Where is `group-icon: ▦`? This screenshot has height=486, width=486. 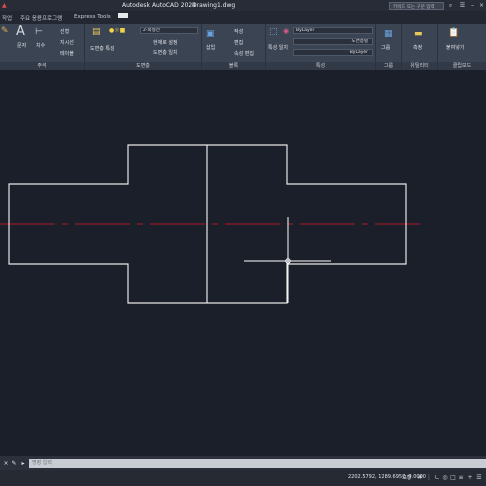 group-icon: ▦ is located at coordinates (388, 34).